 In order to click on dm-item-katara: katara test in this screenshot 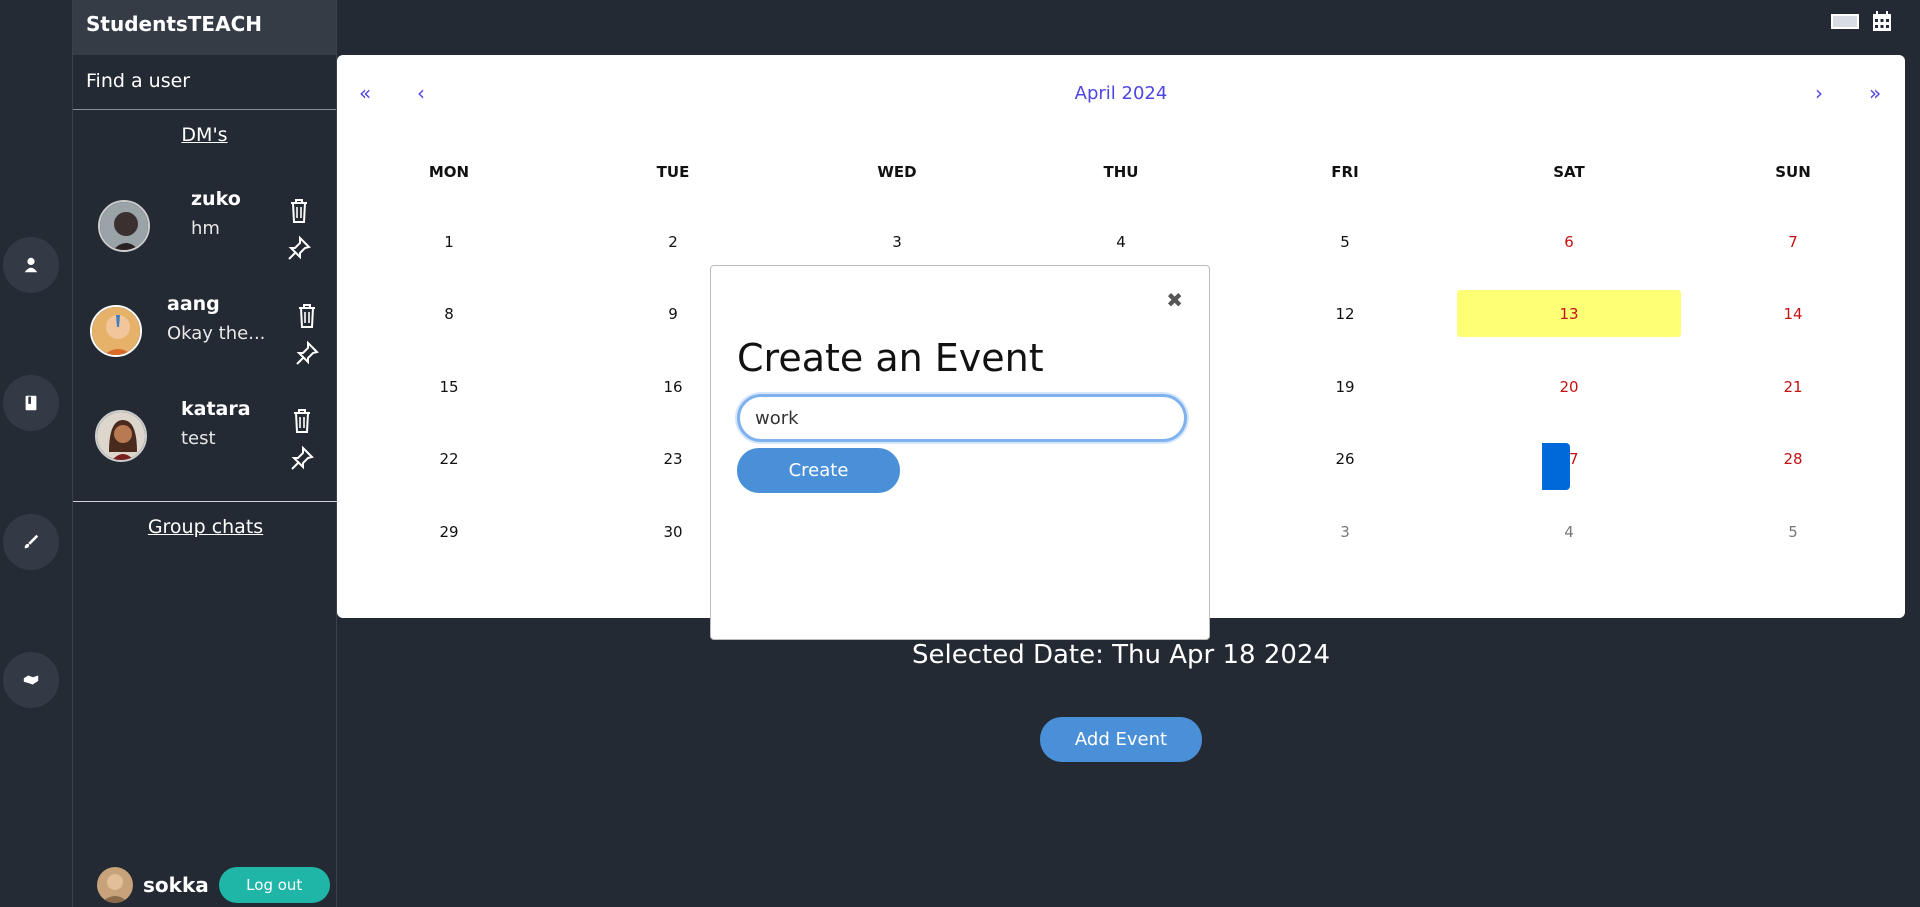, I will do `click(205, 435)`.